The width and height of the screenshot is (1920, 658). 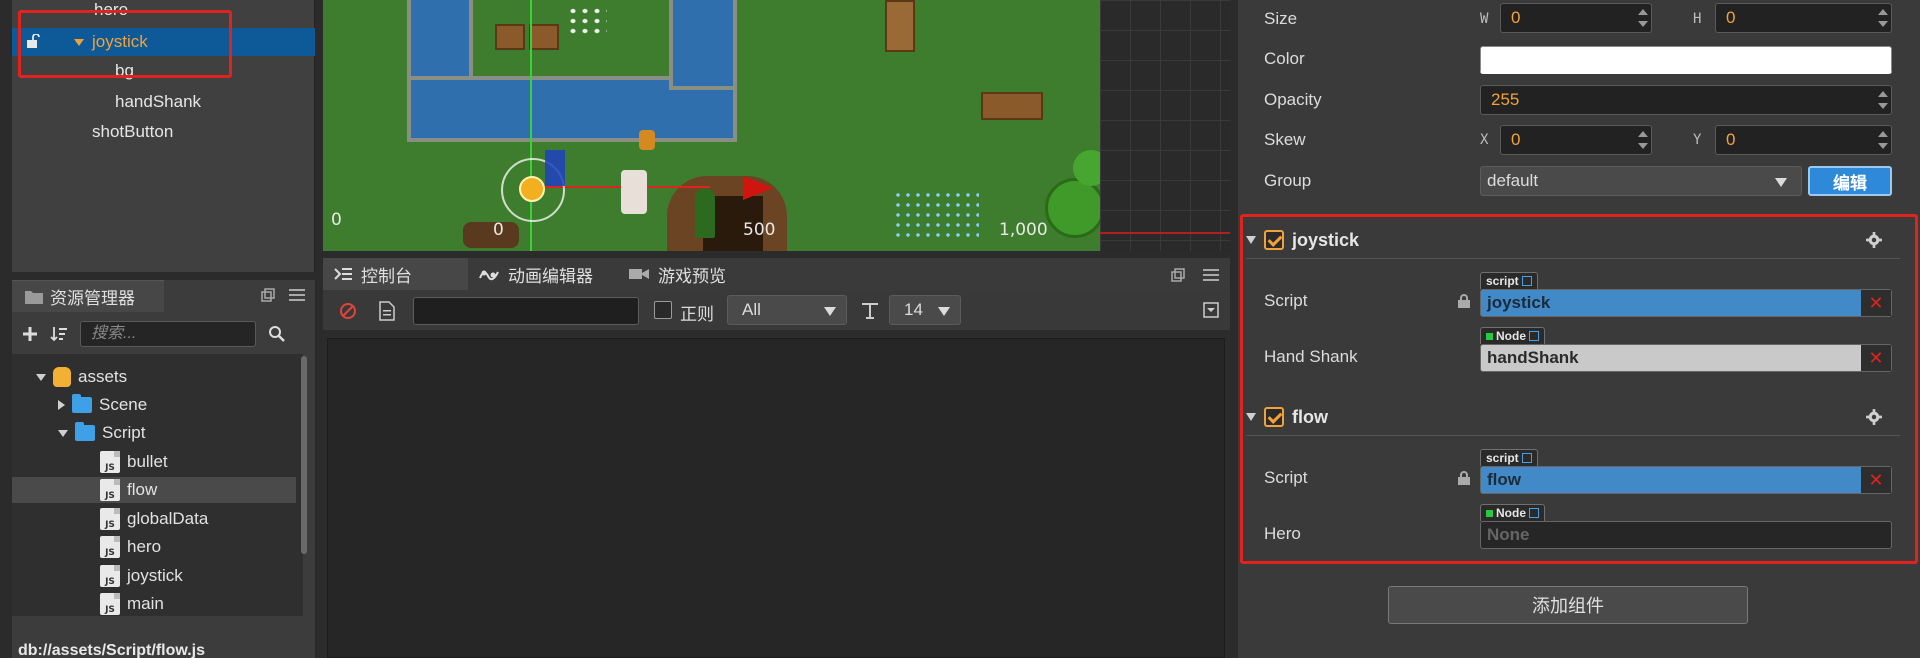 What do you see at coordinates (1504, 479) in the screenshot?
I see `field-value: flow` at bounding box center [1504, 479].